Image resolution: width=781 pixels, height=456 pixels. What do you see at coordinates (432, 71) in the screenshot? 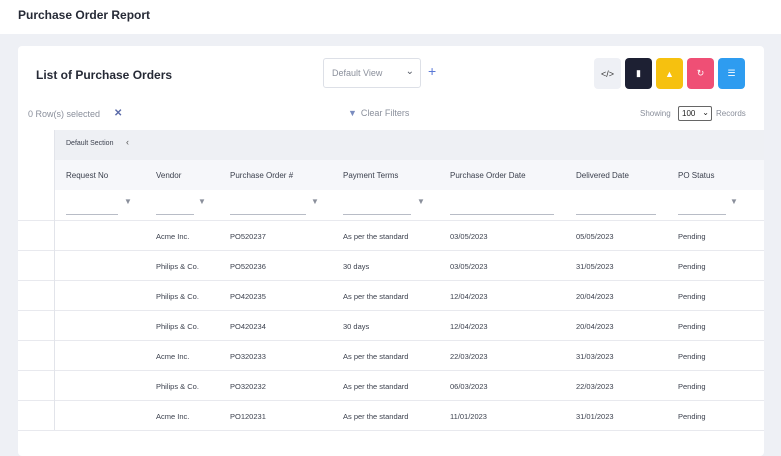
I see `add-view-icon: +` at bounding box center [432, 71].